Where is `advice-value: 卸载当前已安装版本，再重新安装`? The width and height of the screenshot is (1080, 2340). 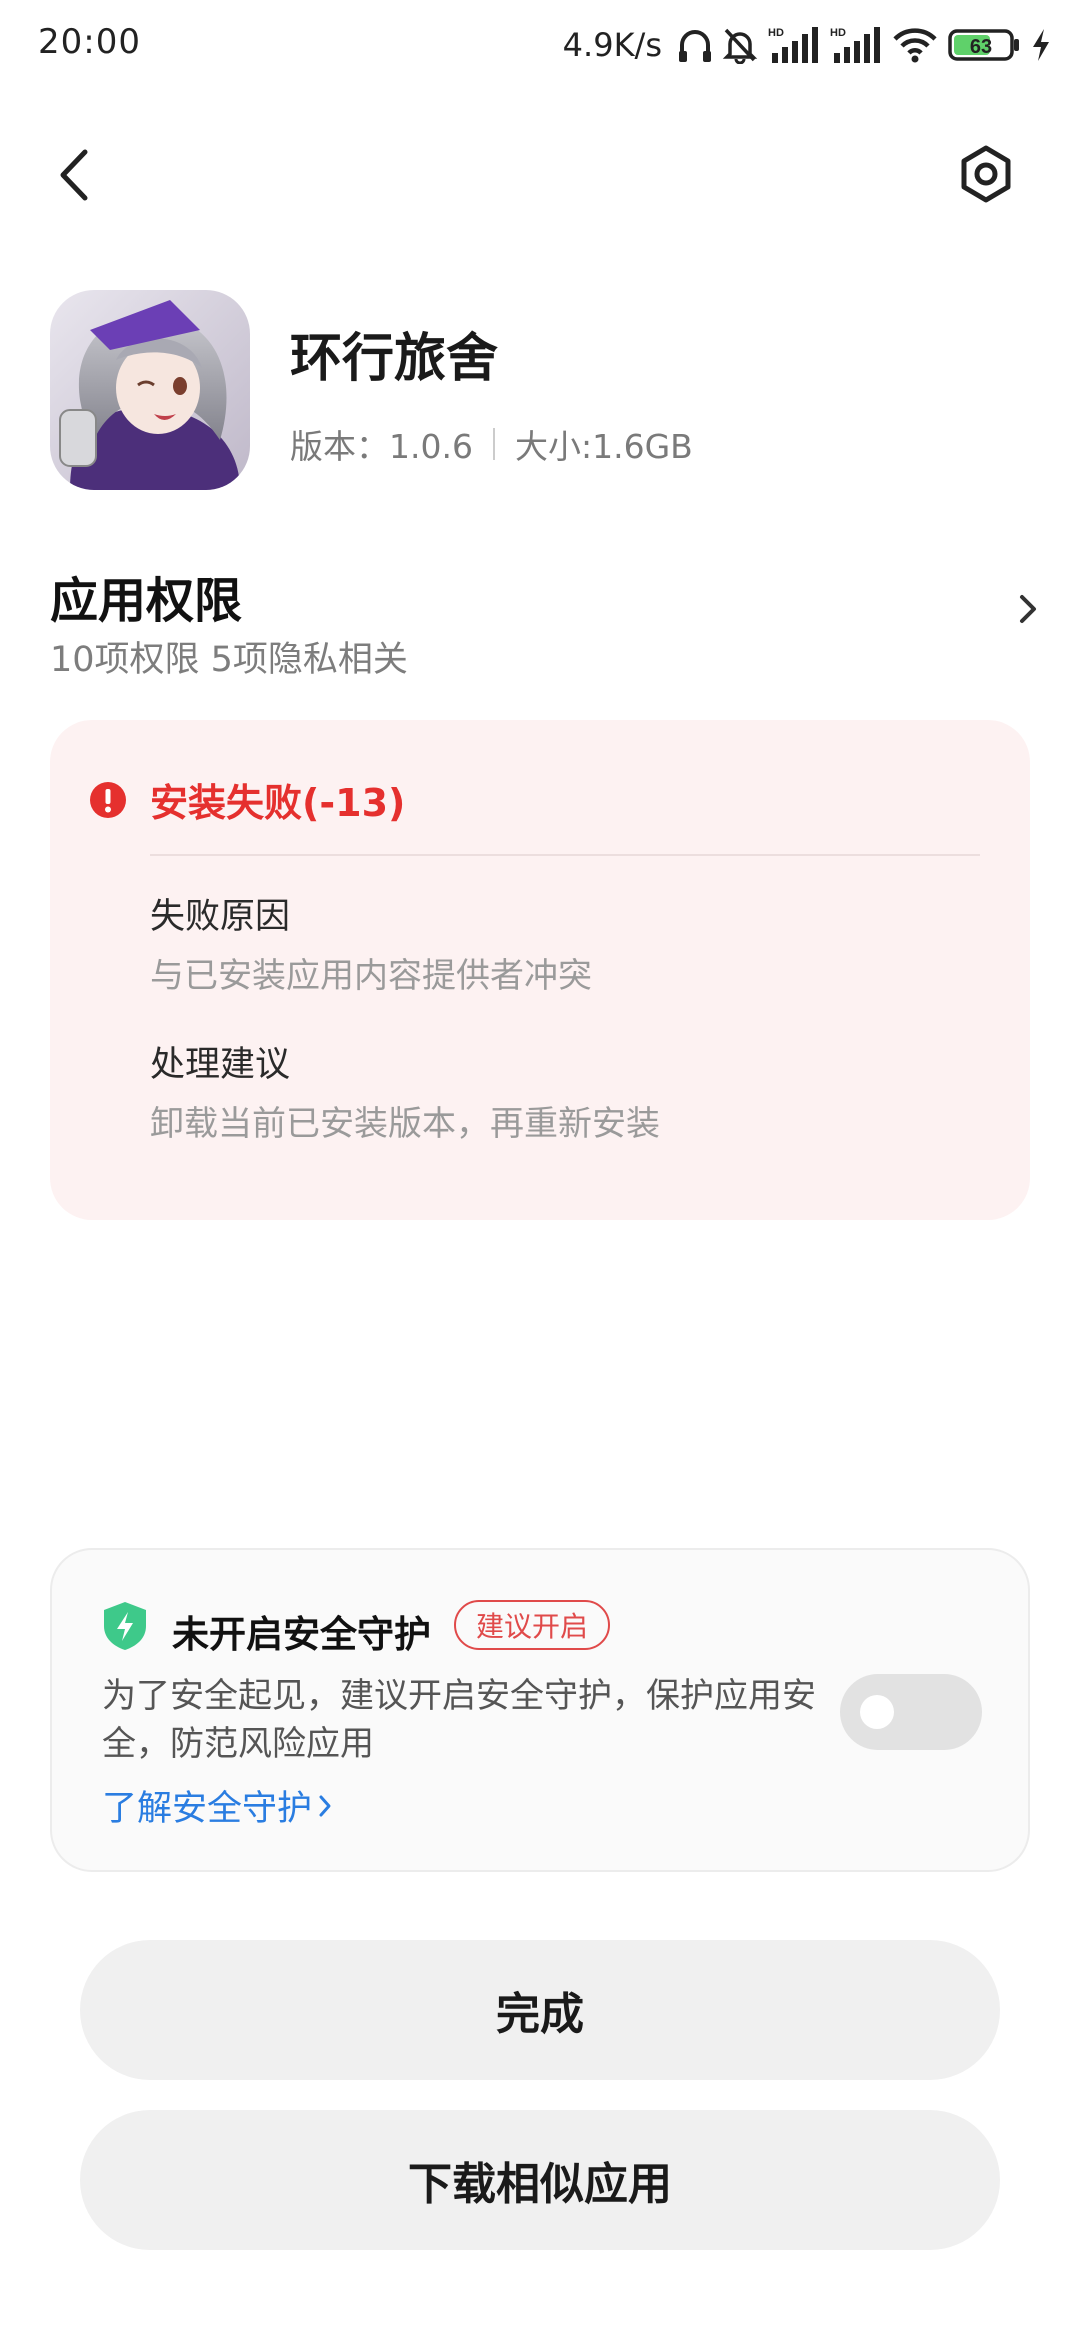 advice-value: 卸载当前已安装版本，再重新安装 is located at coordinates (405, 1124).